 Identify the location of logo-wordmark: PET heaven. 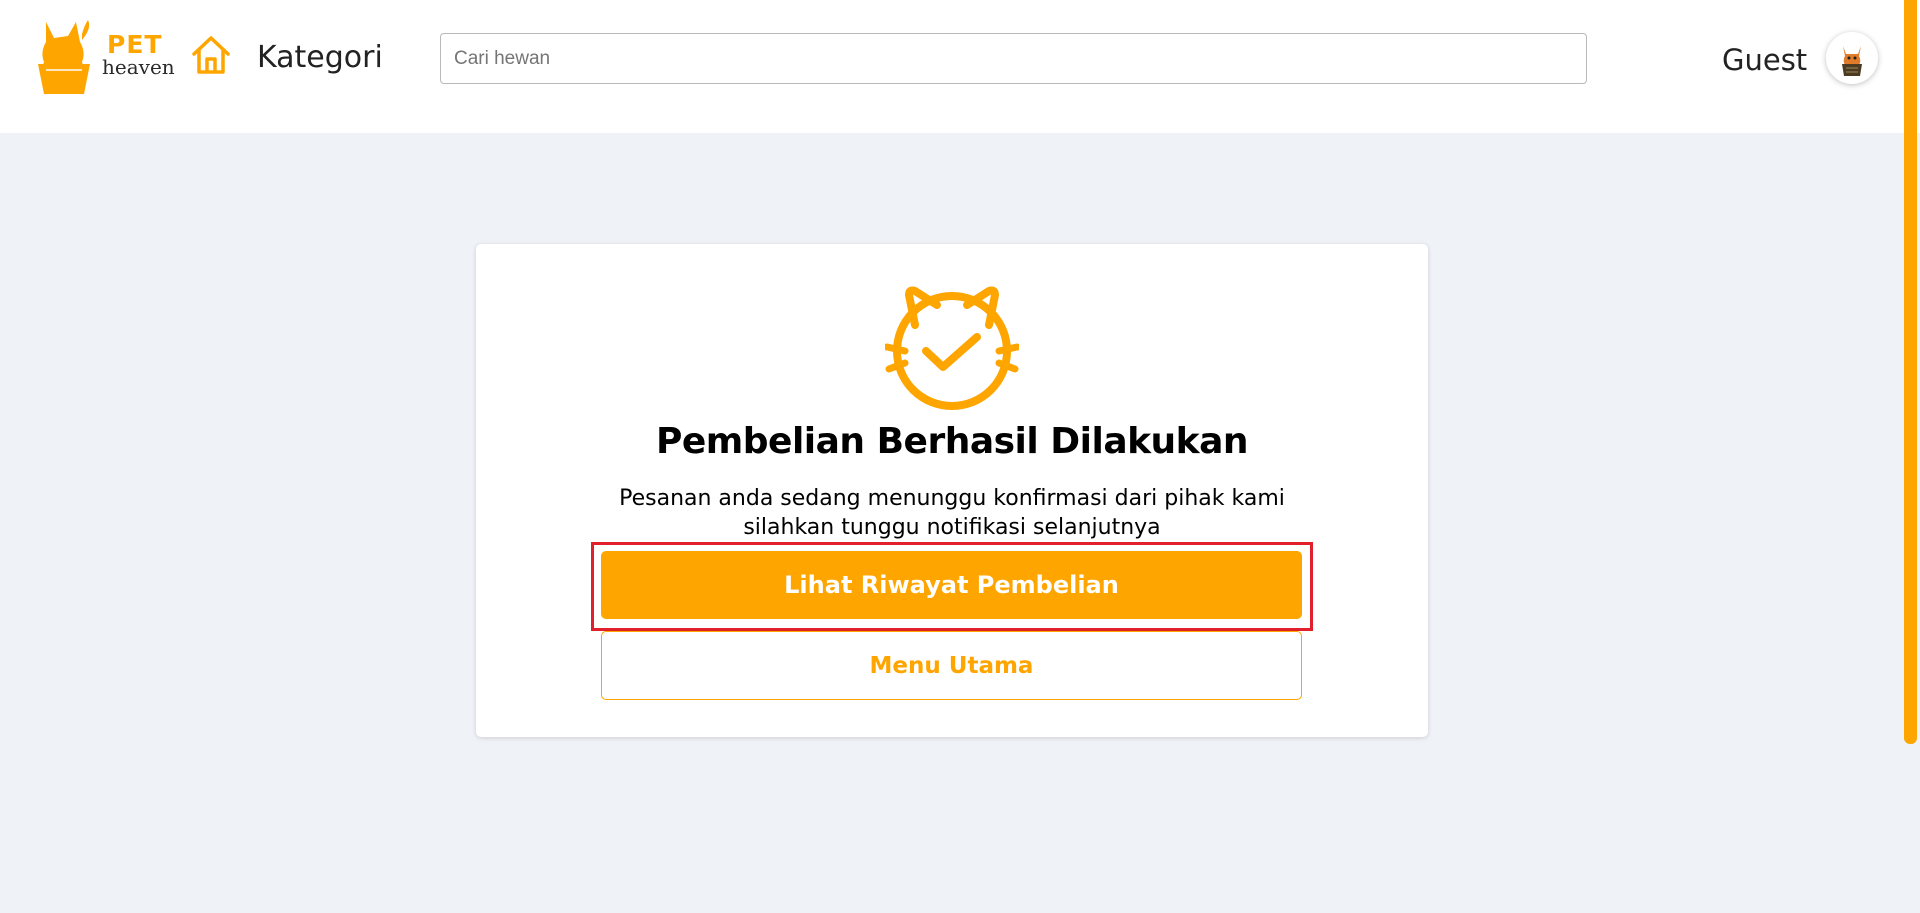
(138, 54).